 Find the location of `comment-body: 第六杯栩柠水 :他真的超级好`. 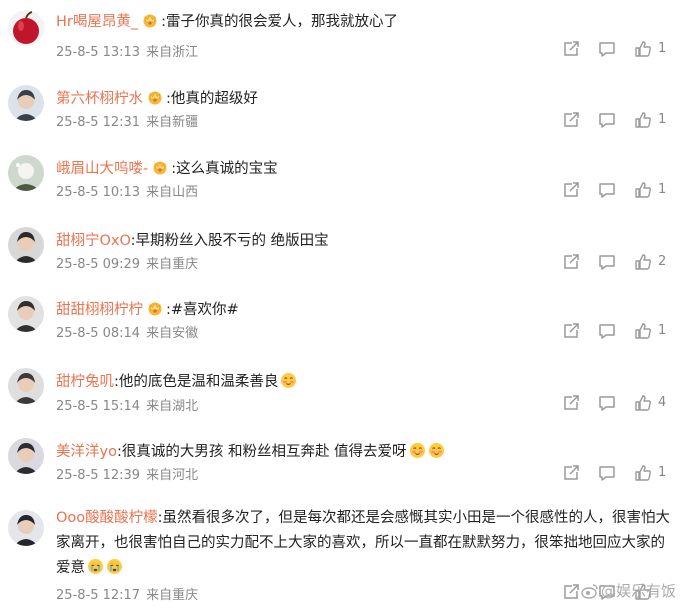

comment-body: 第六杯栩柠水 :他真的超级好 is located at coordinates (157, 99).